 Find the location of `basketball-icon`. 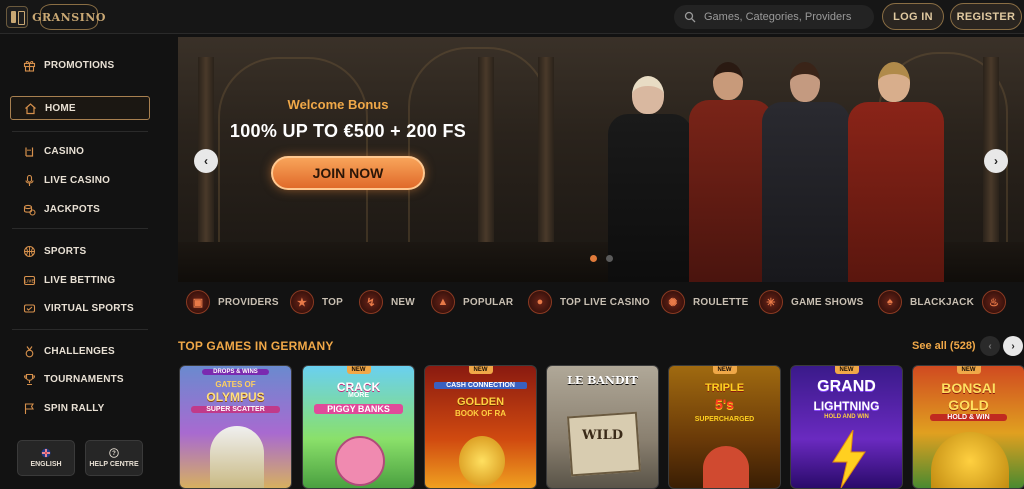

basketball-icon is located at coordinates (29, 251).